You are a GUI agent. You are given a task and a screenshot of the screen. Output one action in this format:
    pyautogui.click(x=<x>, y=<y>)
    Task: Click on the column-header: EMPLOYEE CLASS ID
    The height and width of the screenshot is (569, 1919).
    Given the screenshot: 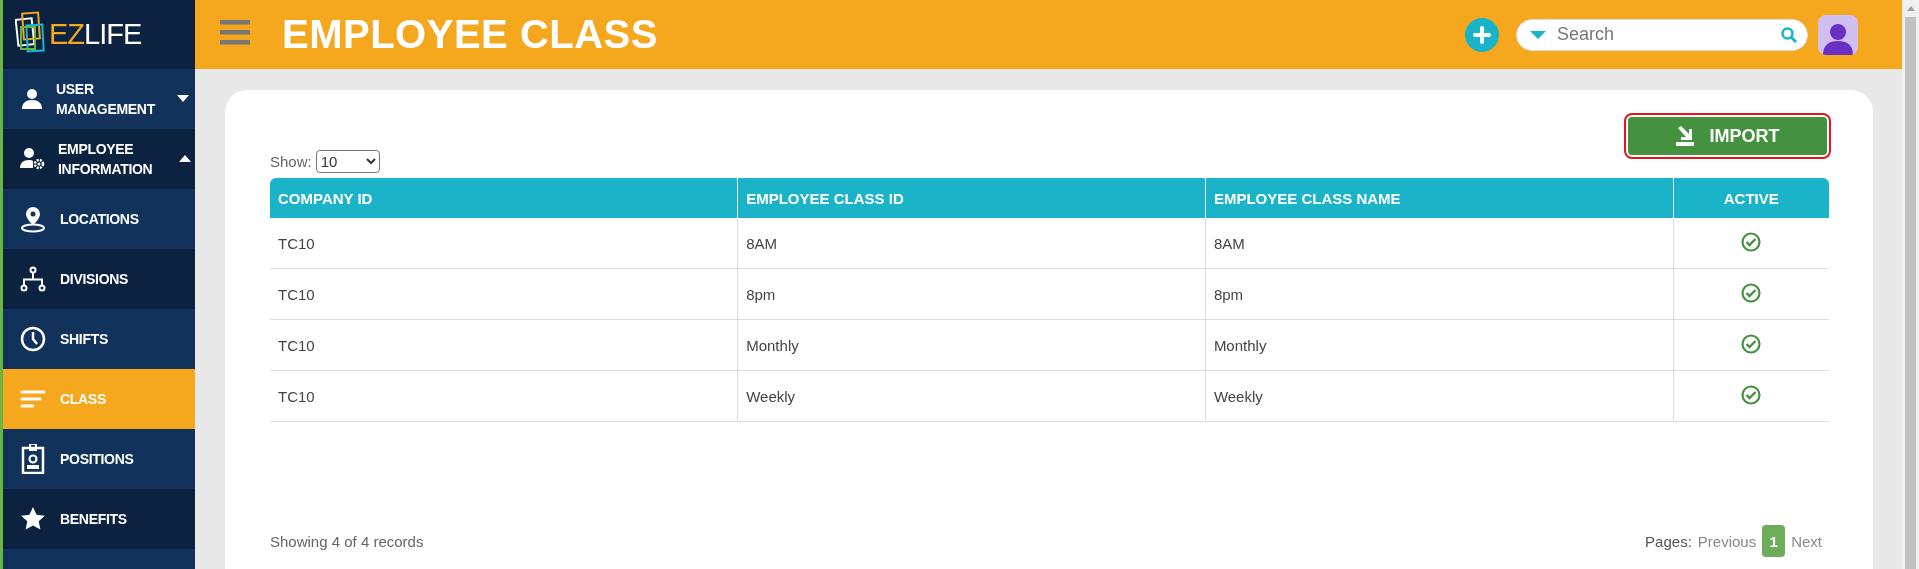 What is the action you would take?
    pyautogui.click(x=971, y=198)
    